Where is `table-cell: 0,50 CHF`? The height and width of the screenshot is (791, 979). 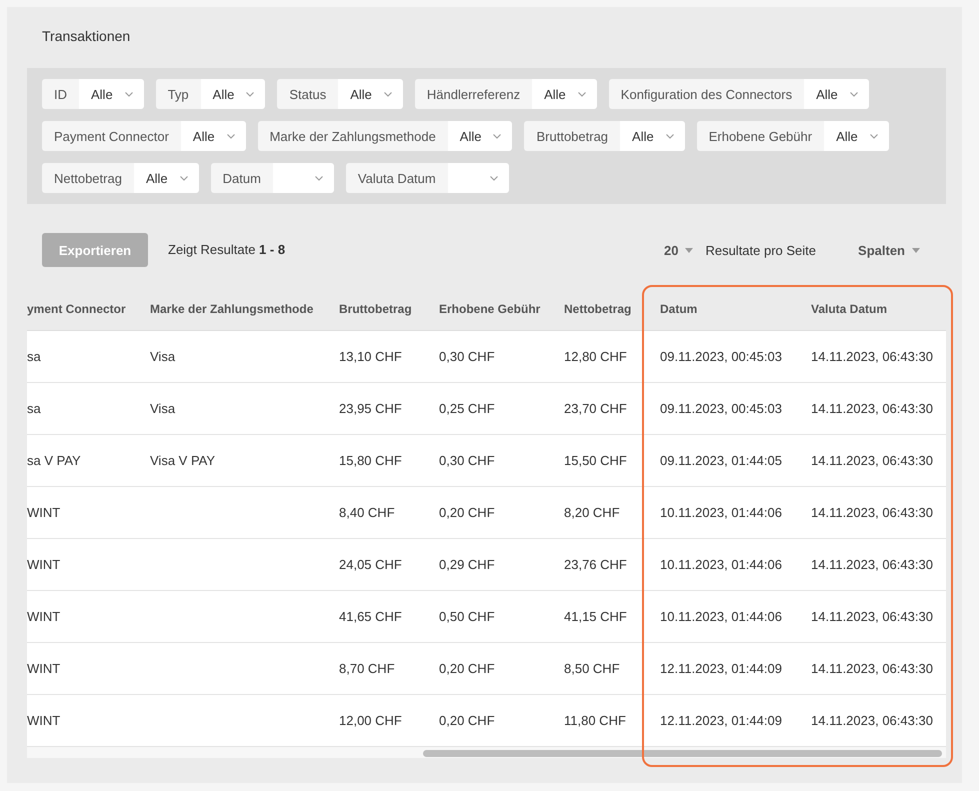
table-cell: 0,50 CHF is located at coordinates (467, 616).